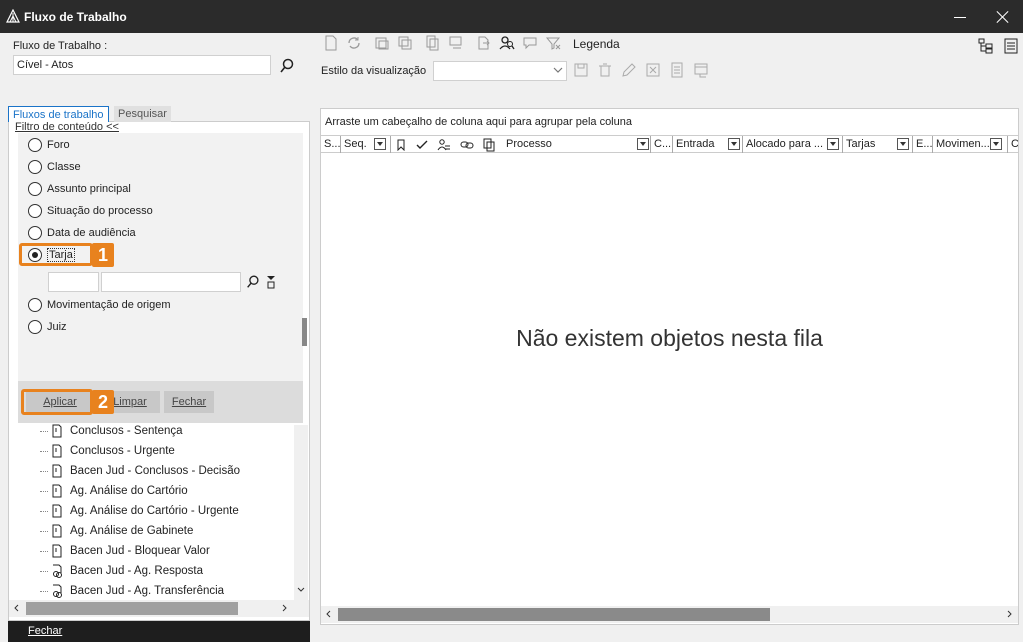 The image size is (1023, 642). What do you see at coordinates (433, 43) in the screenshot?
I see `document-stack-icon` at bounding box center [433, 43].